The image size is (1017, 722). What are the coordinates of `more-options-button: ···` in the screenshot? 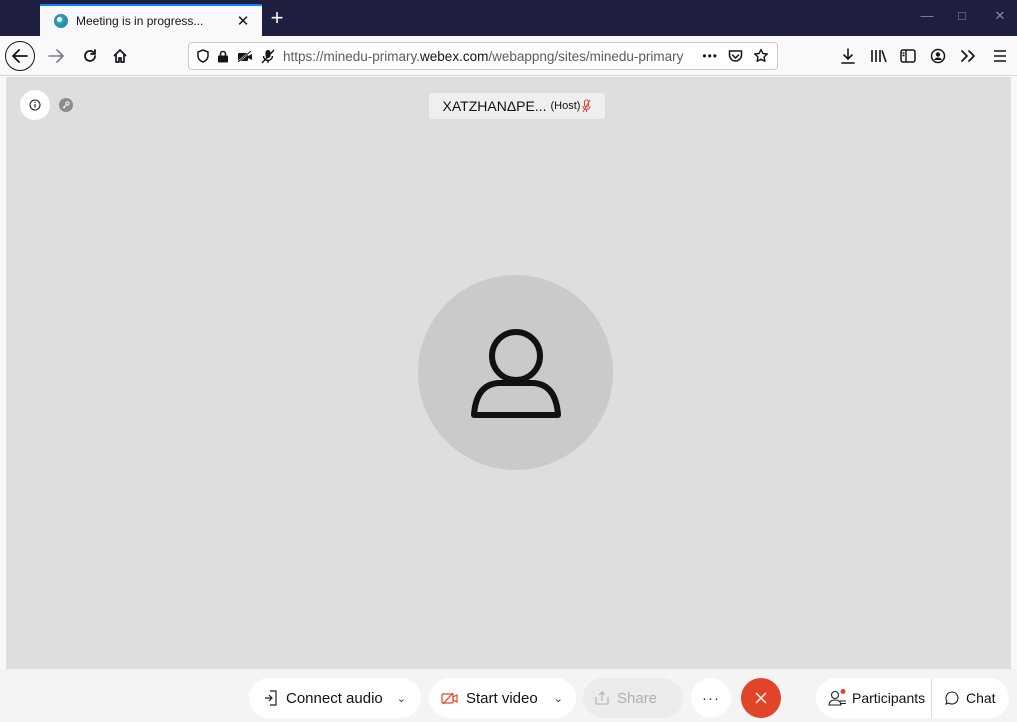 It's located at (711, 698).